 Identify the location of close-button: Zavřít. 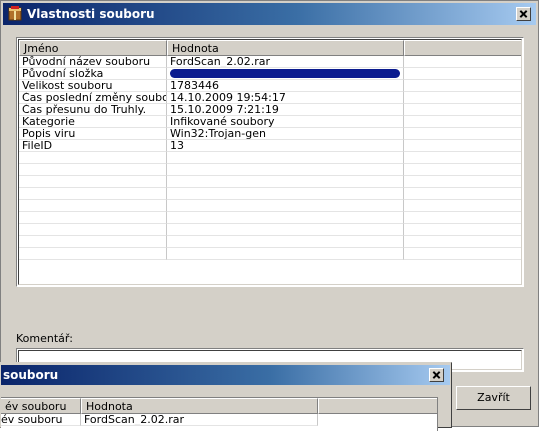
(493, 398).